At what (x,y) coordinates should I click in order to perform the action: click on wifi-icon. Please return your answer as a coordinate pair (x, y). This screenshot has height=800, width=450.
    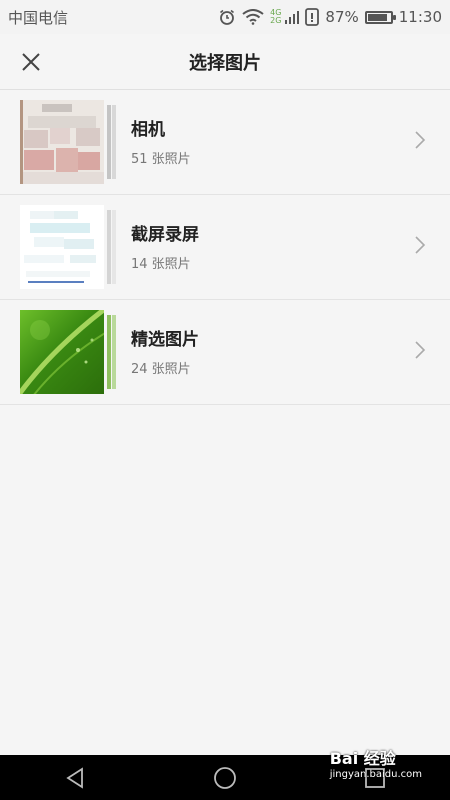
    Looking at the image, I should click on (253, 17).